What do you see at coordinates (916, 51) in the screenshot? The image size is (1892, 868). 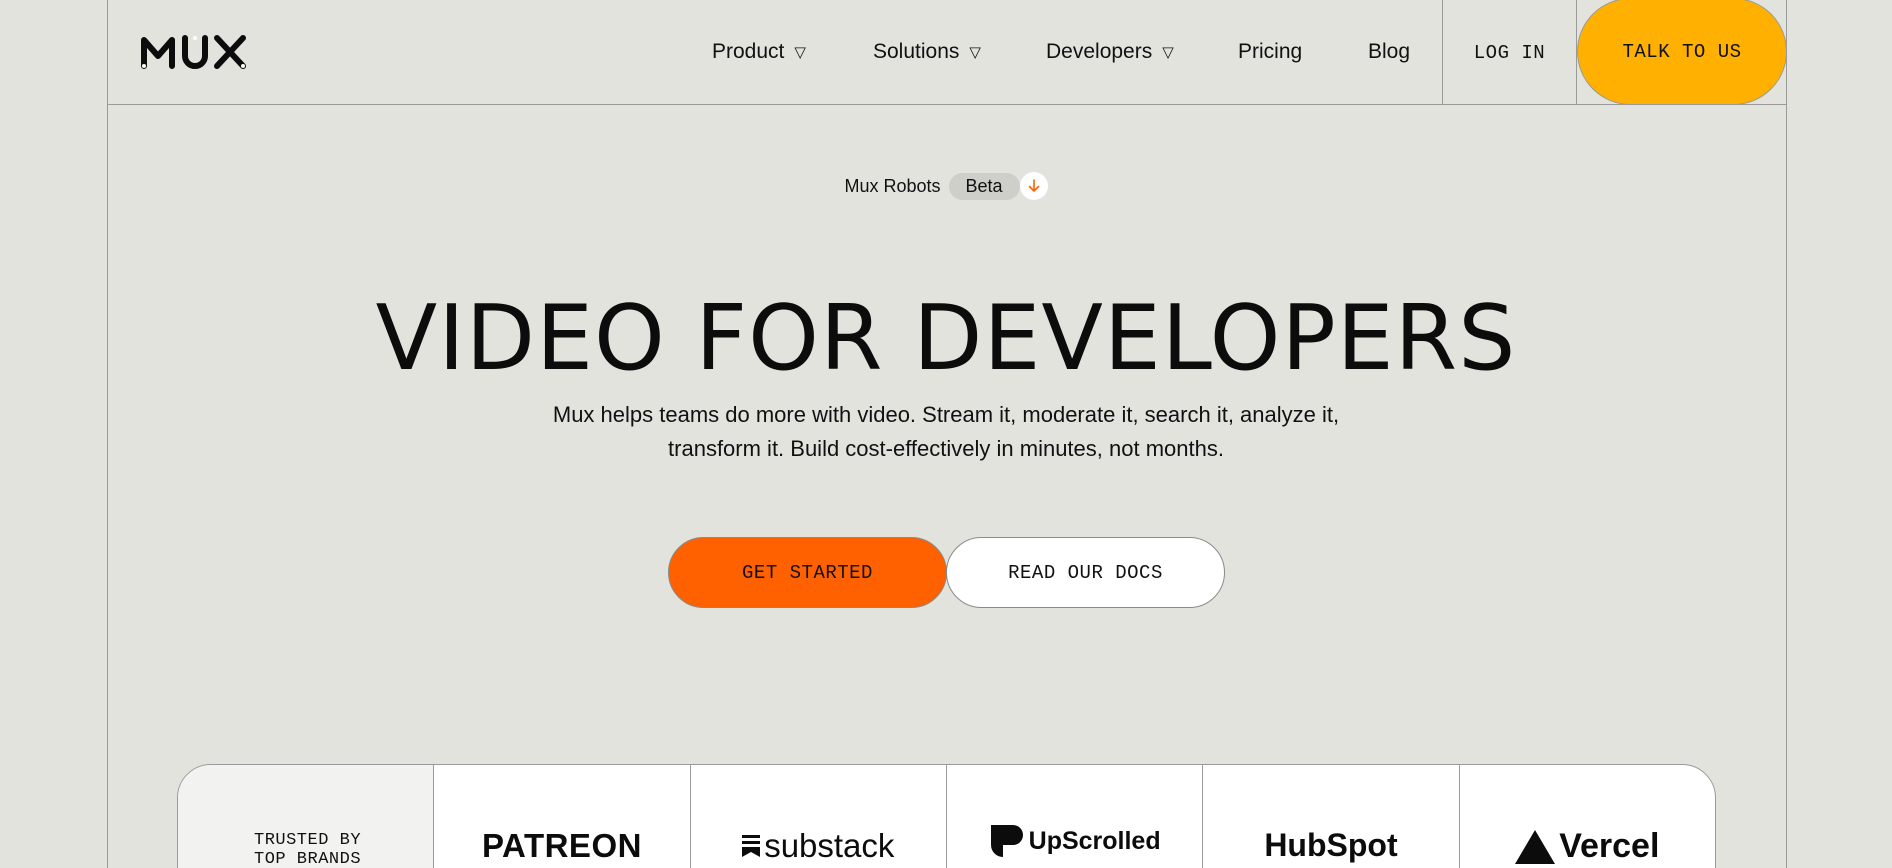 I see `nav-solutions-label: Solutions` at bounding box center [916, 51].